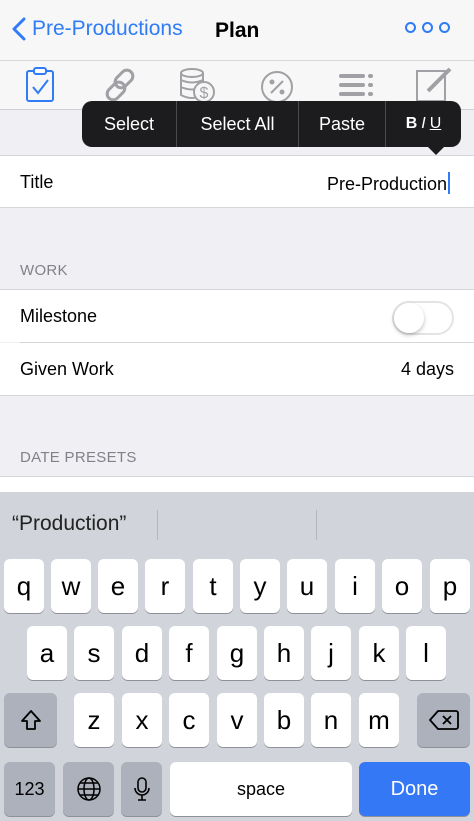  What do you see at coordinates (449, 183) in the screenshot?
I see `text-cursor` at bounding box center [449, 183].